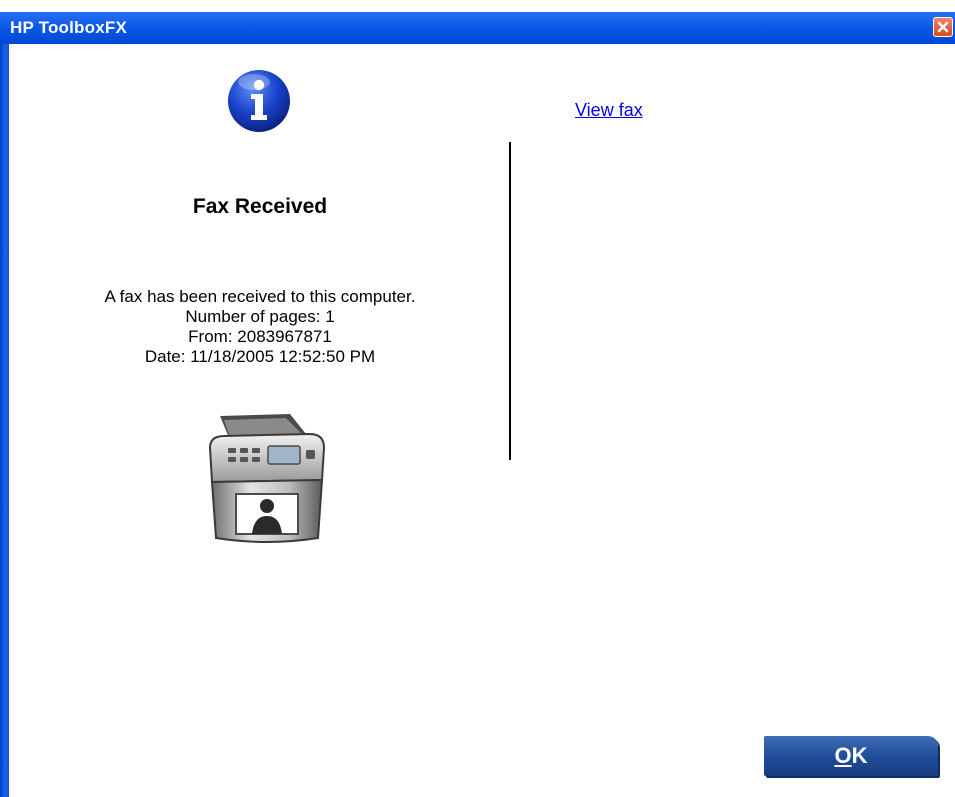  What do you see at coordinates (477, 28) in the screenshot?
I see `title-bar: HP ToolboxFX` at bounding box center [477, 28].